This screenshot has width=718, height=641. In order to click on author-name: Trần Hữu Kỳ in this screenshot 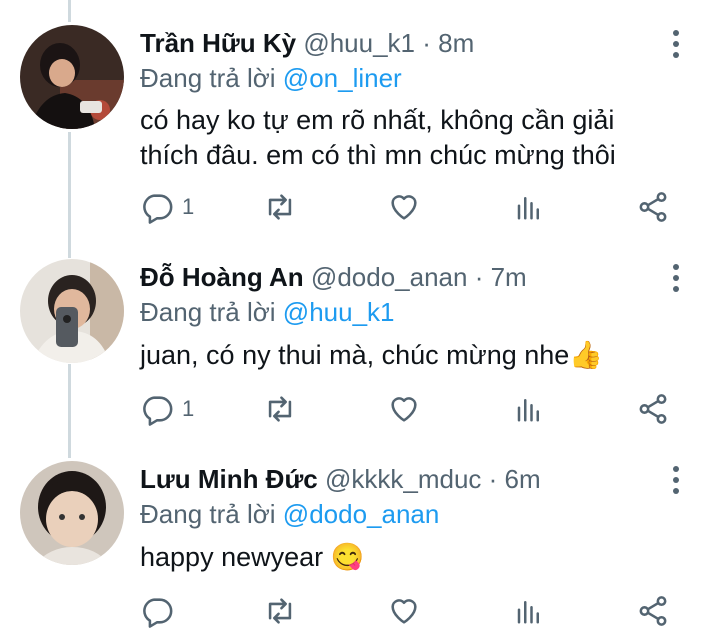, I will do `click(218, 43)`.